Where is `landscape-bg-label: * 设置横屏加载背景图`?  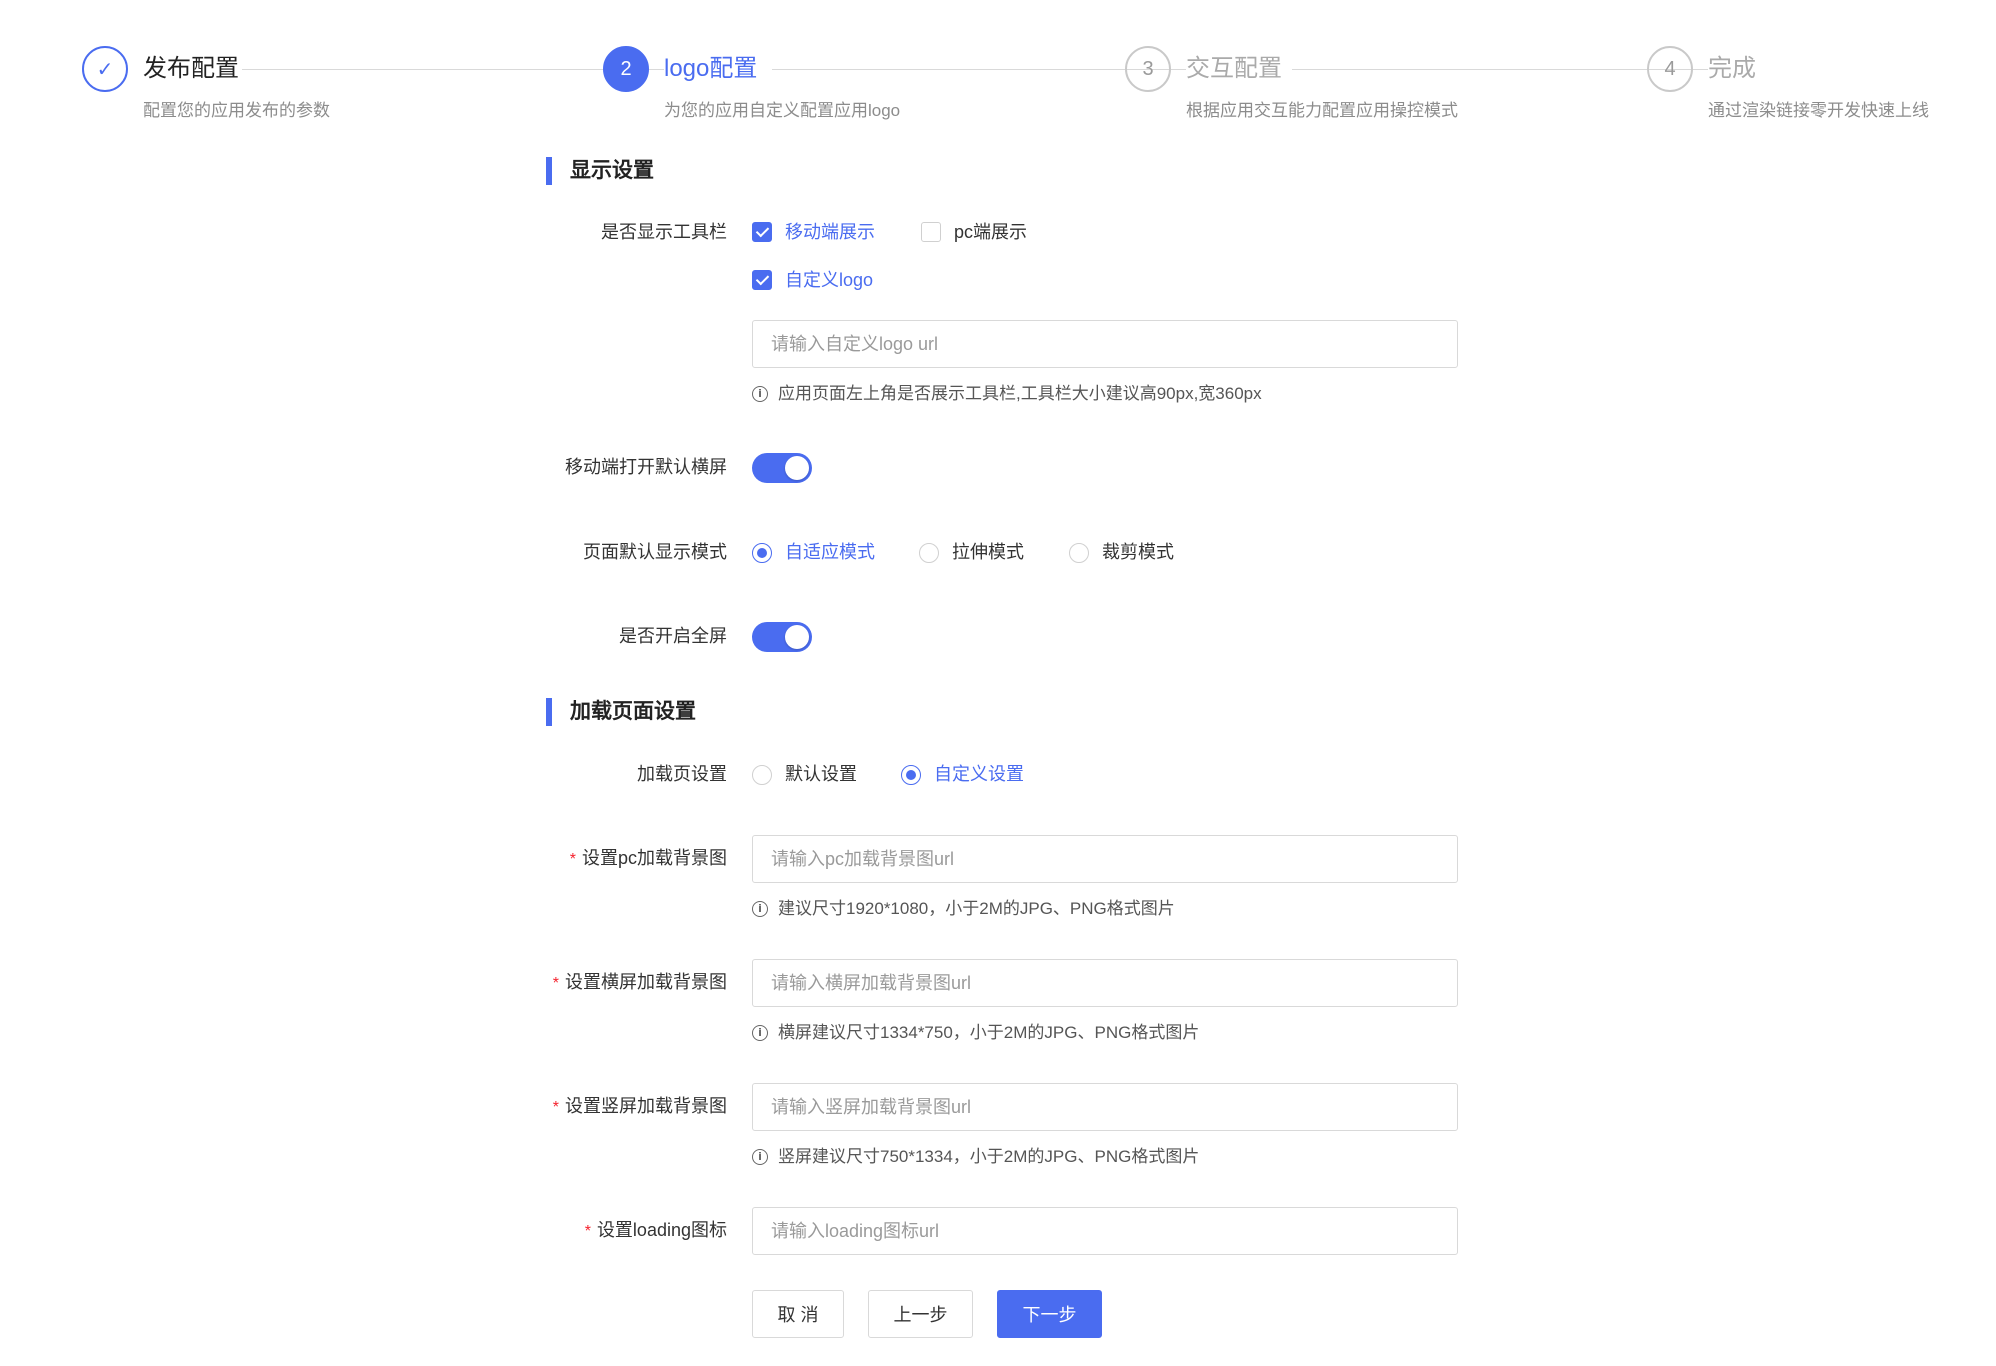 landscape-bg-label: * 设置横屏加载背景图 is located at coordinates (639, 982).